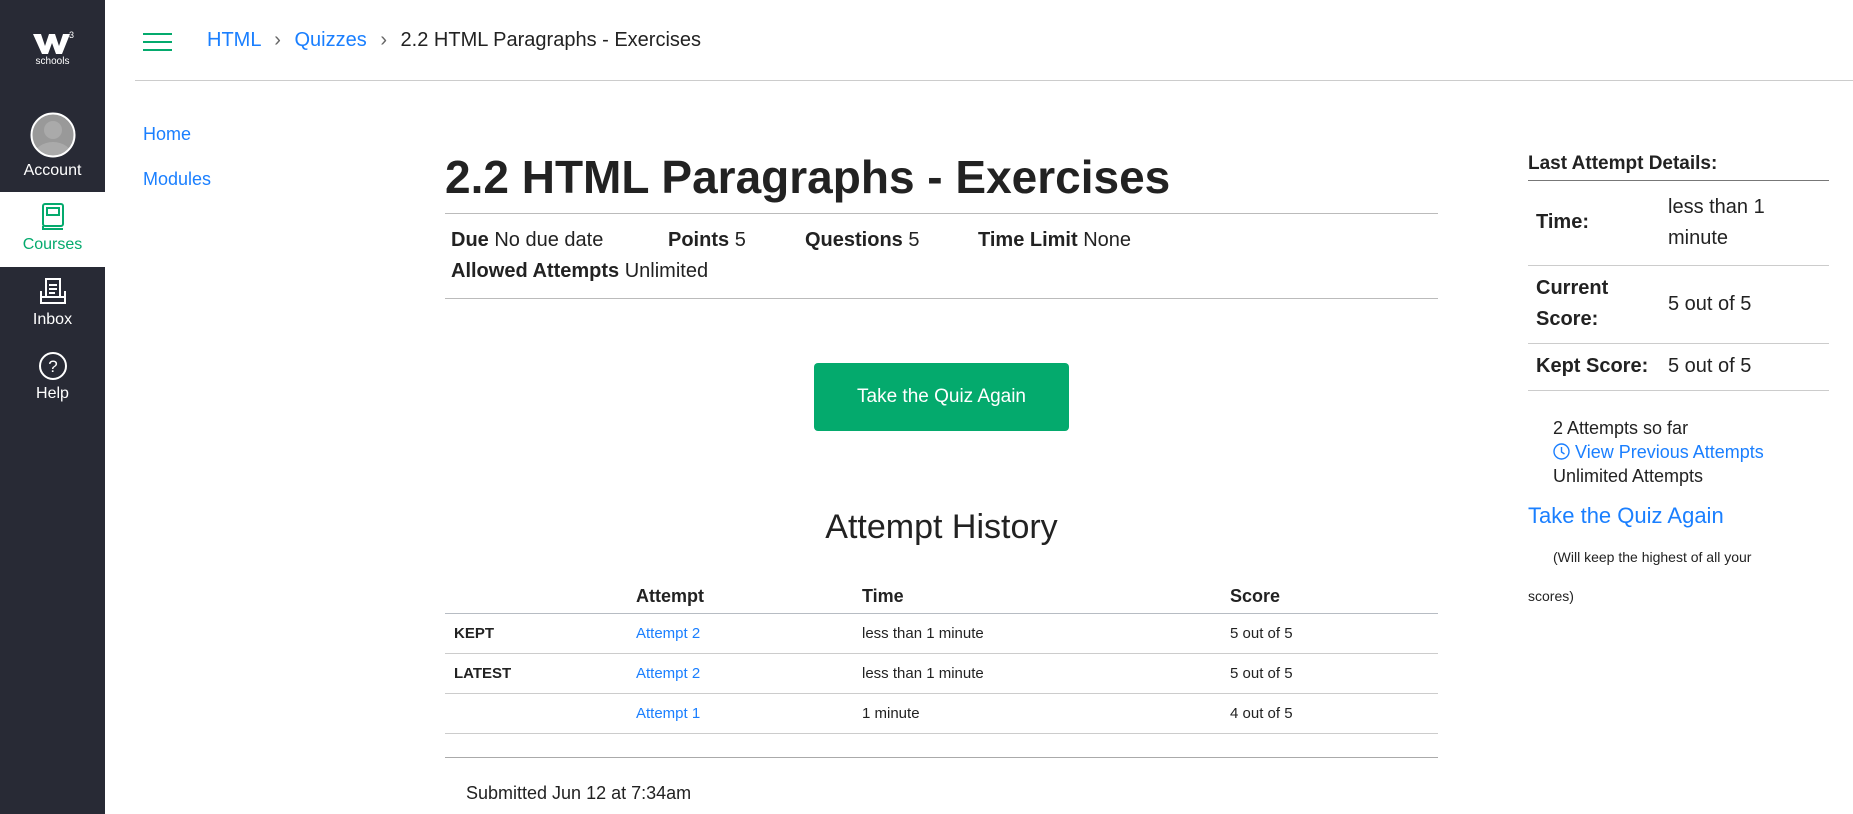 Image resolution: width=1853 pixels, height=814 pixels. I want to click on sidebar-item-courses: Courses, so click(52, 229).